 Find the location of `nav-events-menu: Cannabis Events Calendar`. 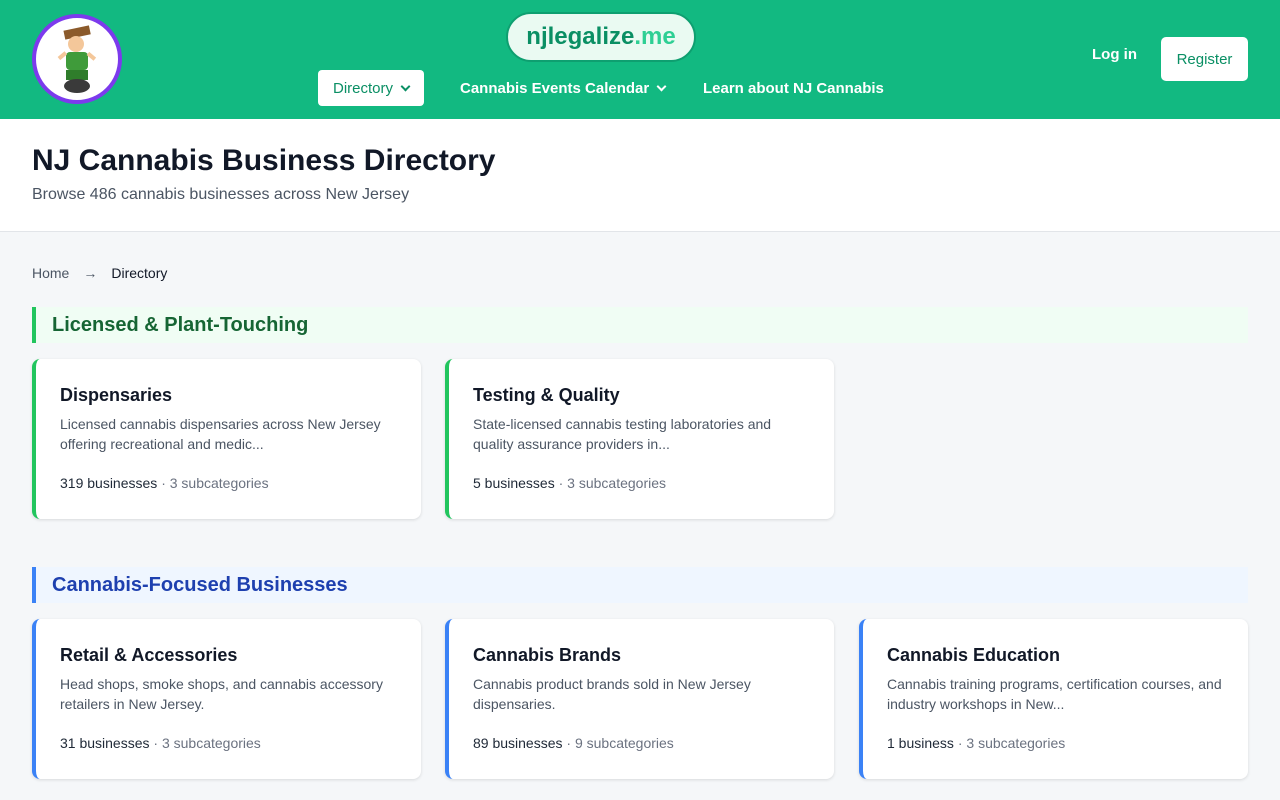

nav-events-menu: Cannabis Events Calendar is located at coordinates (563, 88).